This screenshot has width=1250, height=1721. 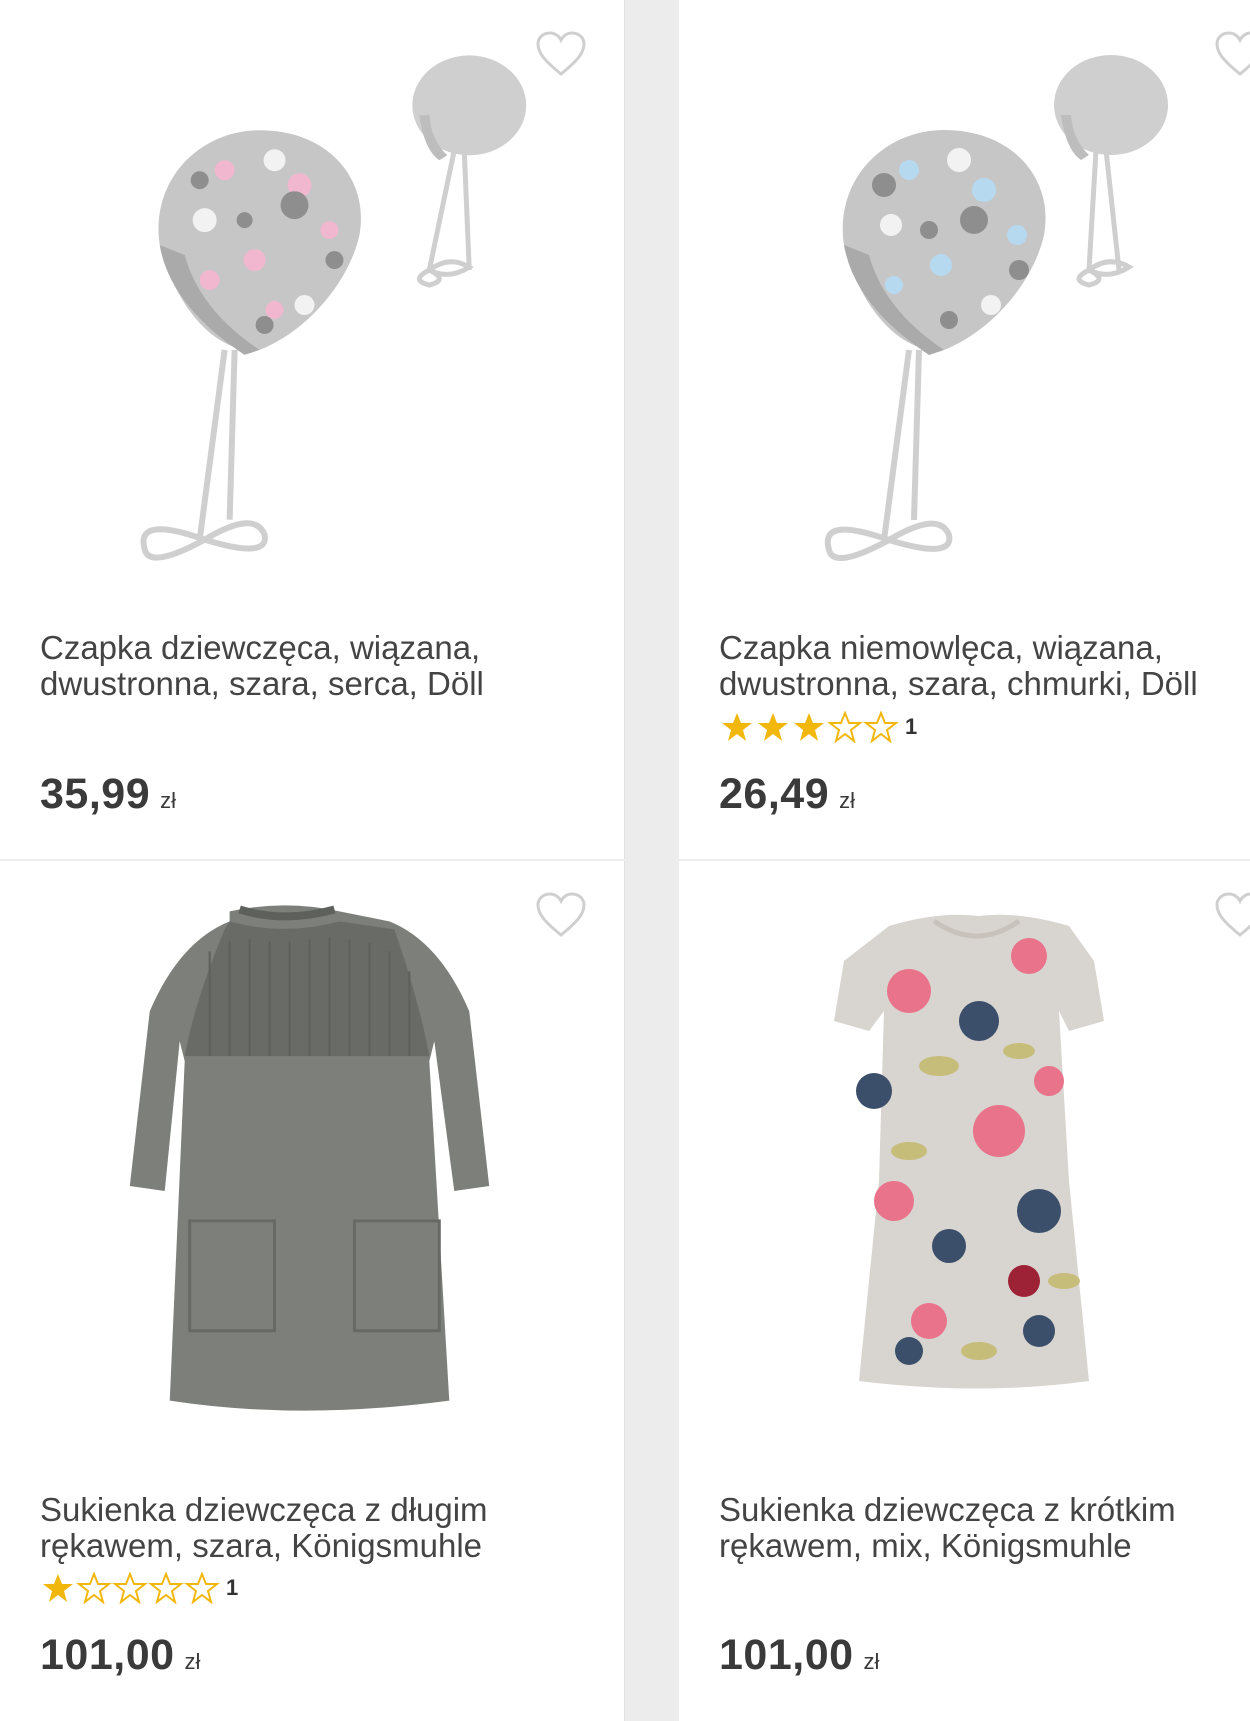 What do you see at coordinates (787, 794) in the screenshot?
I see `product-price: 26,49 zł` at bounding box center [787, 794].